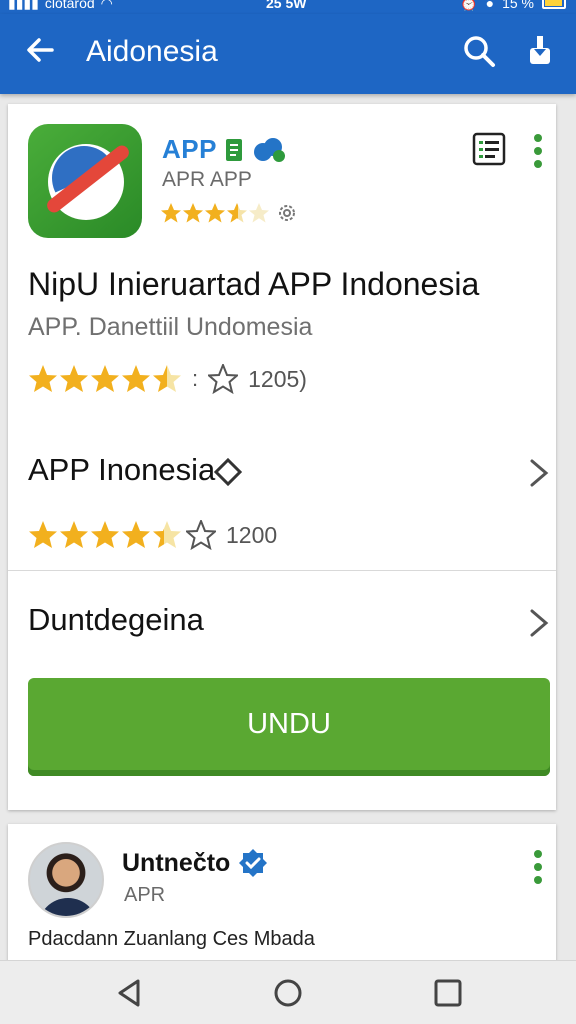  I want to click on document-icon, so click(233, 149).